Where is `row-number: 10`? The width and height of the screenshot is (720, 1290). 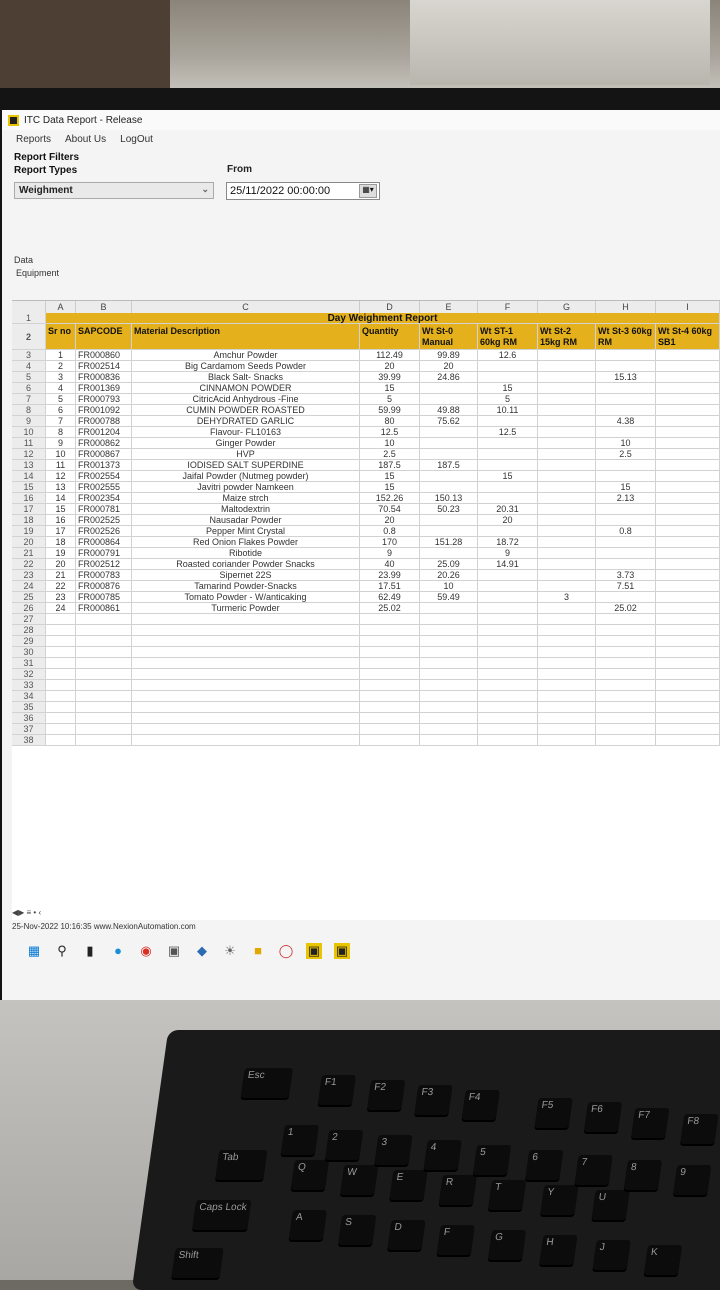 row-number: 10 is located at coordinates (29, 432).